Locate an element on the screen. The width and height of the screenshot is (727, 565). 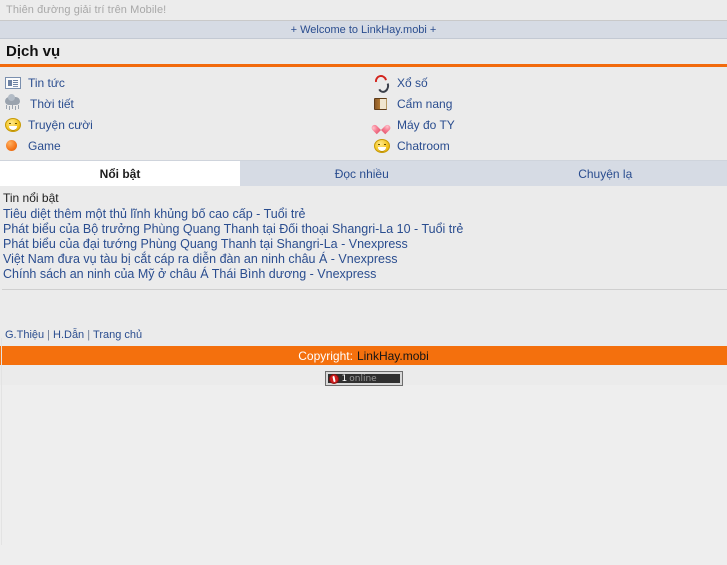
copyright-bar: Copyright: LinkHay.mobi is located at coordinates (363, 355).